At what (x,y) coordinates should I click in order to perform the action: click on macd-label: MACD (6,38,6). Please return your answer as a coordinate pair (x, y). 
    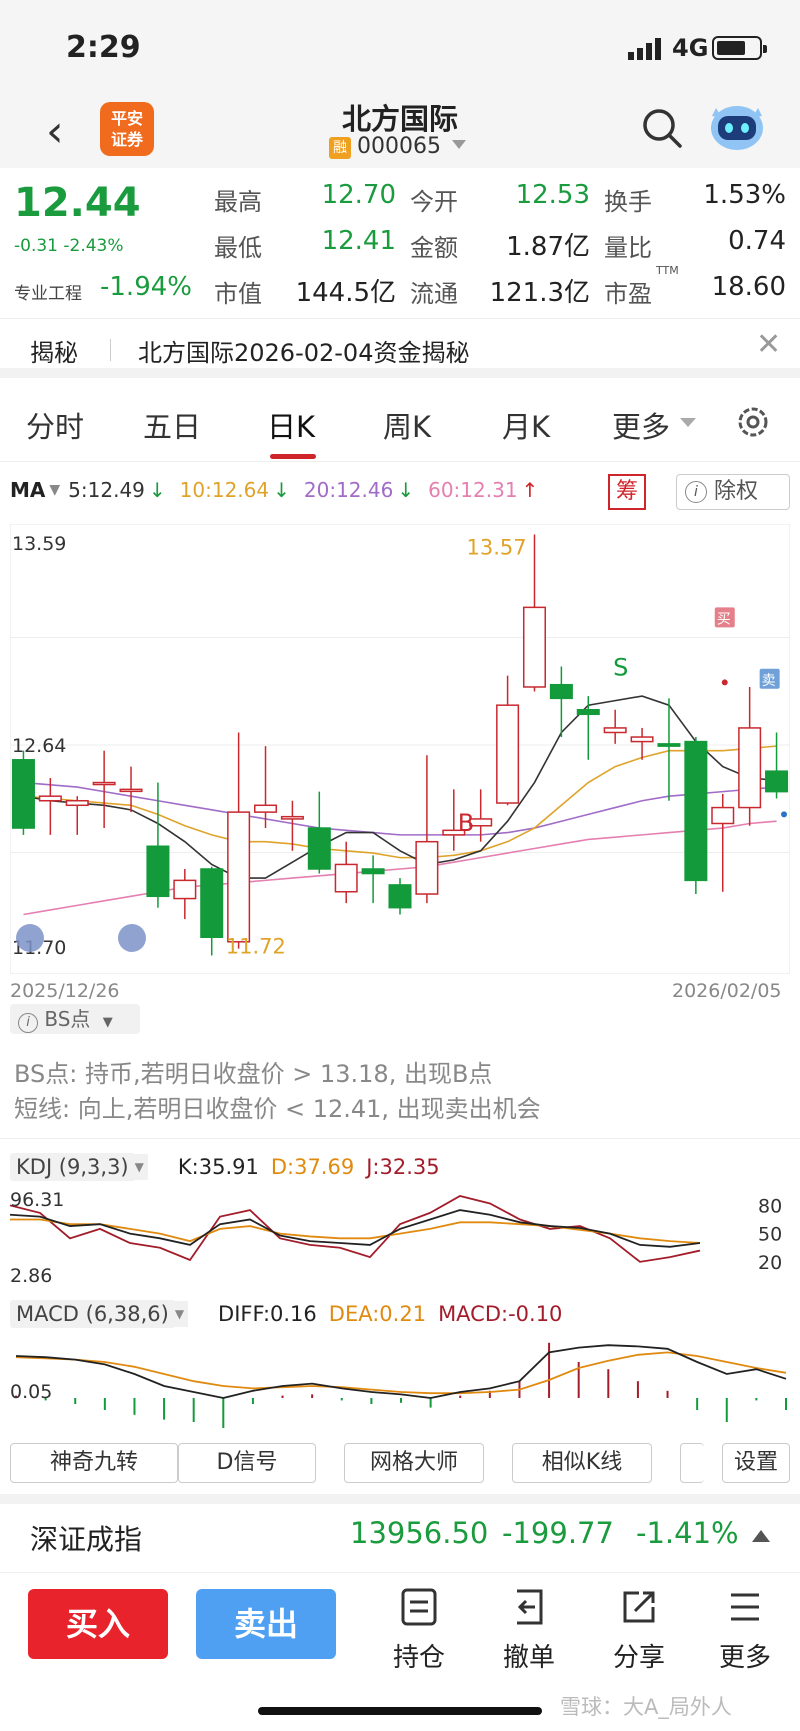
    Looking at the image, I should click on (92, 1314).